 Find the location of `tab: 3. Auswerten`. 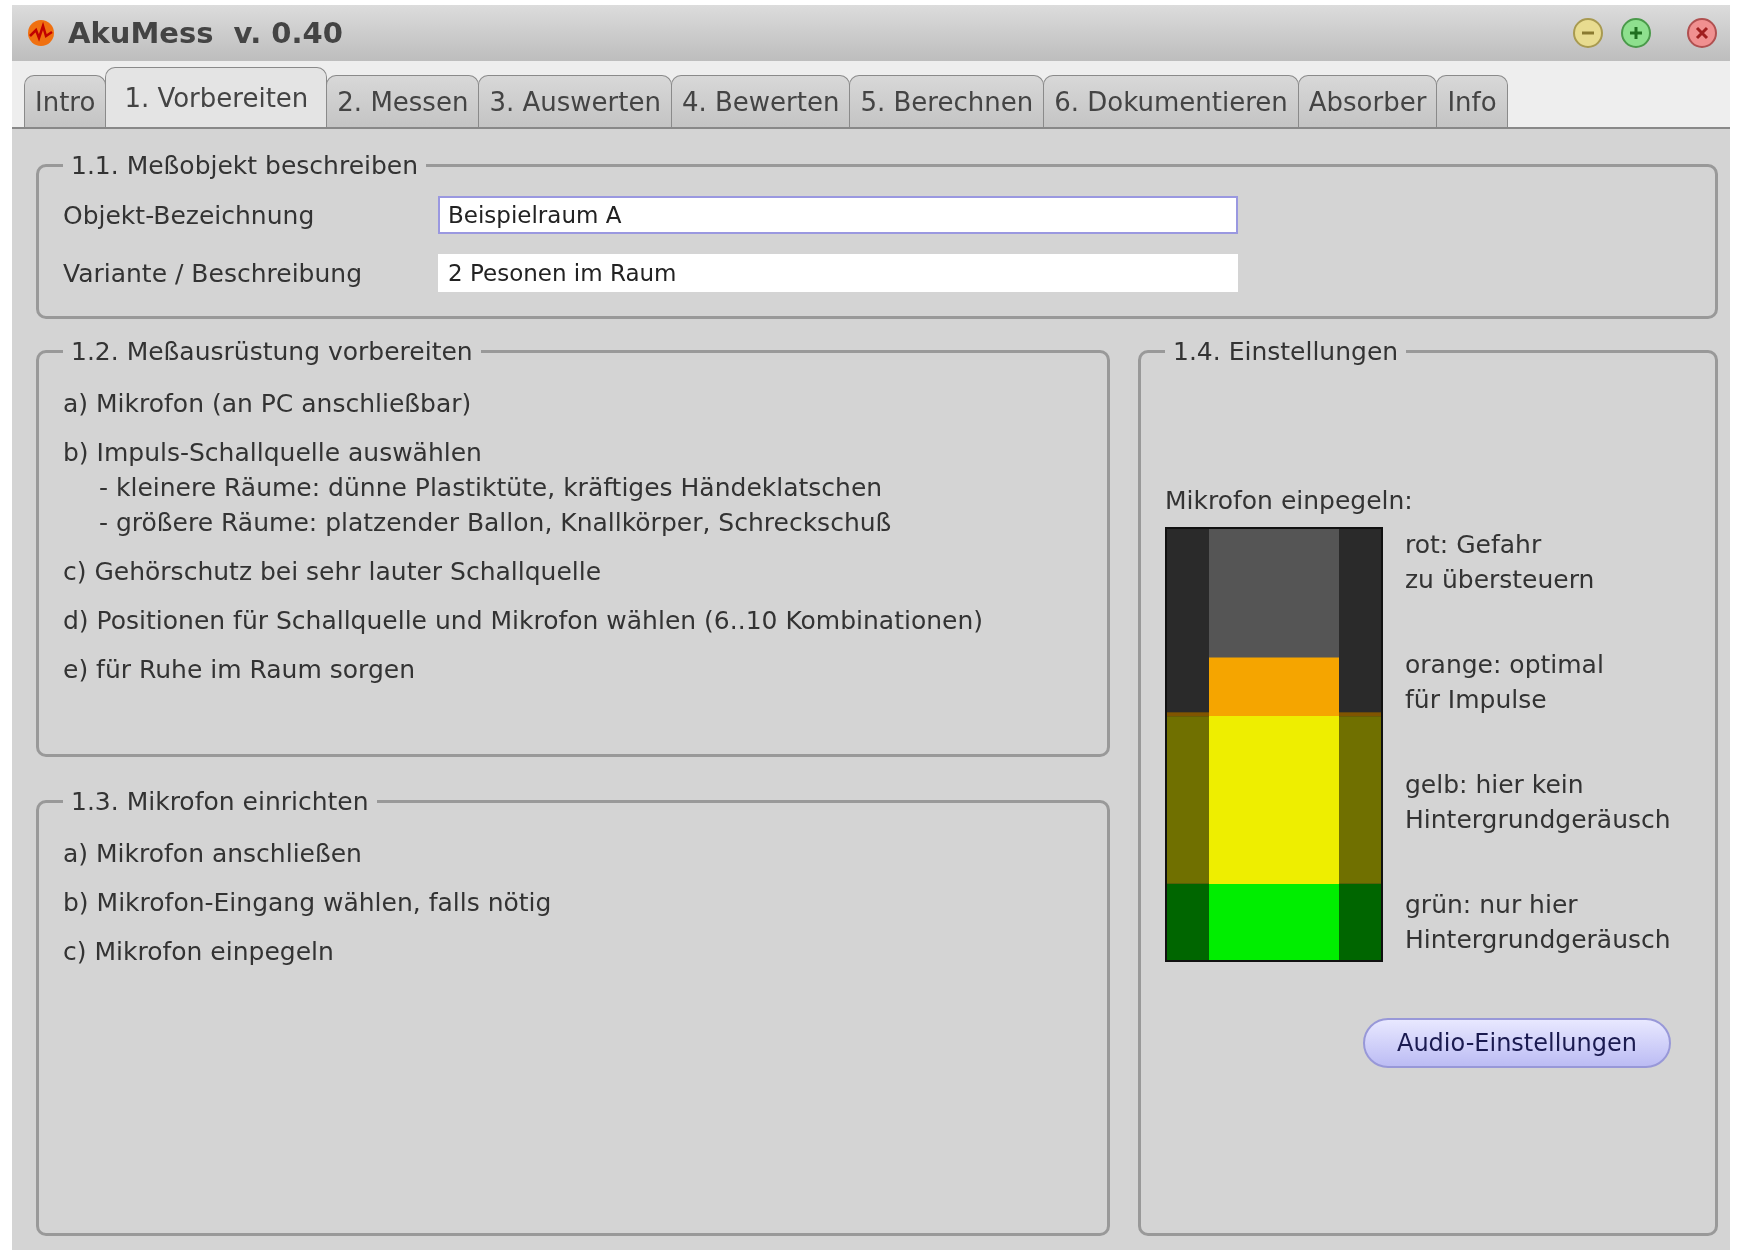

tab: 3. Auswerten is located at coordinates (575, 101).